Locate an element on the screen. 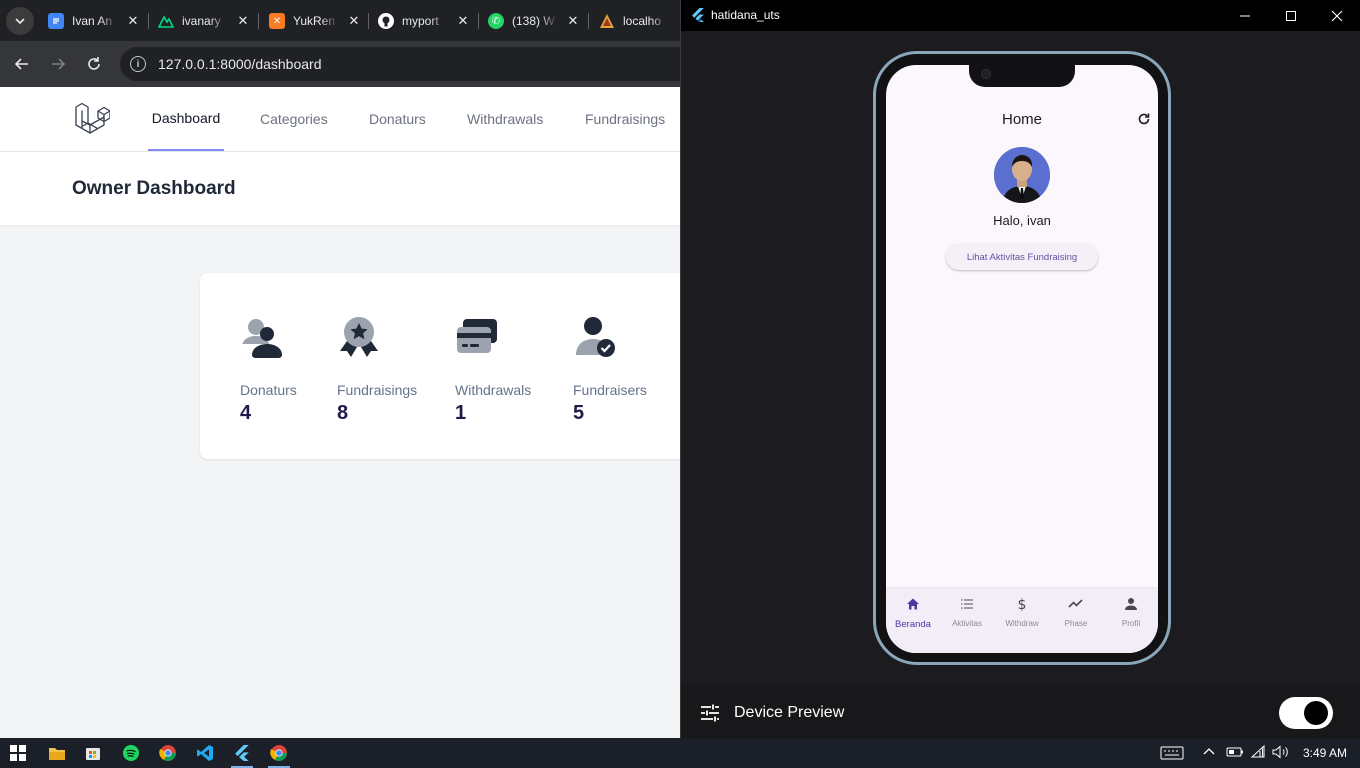  nav-dashboard: Dashboard is located at coordinates (186, 119).